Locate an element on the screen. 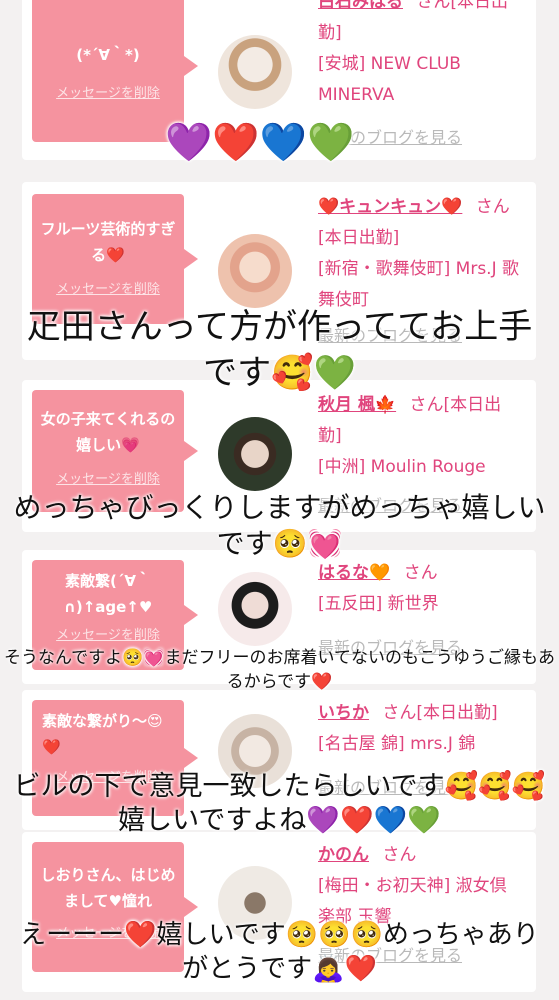  profile-name-link: 秋月 楓🍁 is located at coordinates (357, 405).